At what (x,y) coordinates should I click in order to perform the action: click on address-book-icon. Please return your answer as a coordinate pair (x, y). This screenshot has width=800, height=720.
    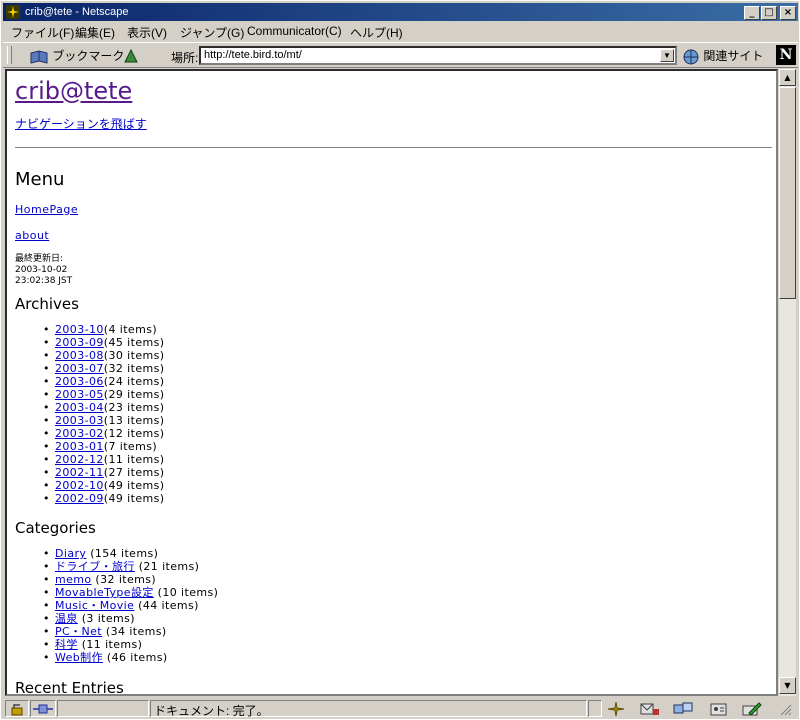
    Looking at the image, I should click on (719, 709).